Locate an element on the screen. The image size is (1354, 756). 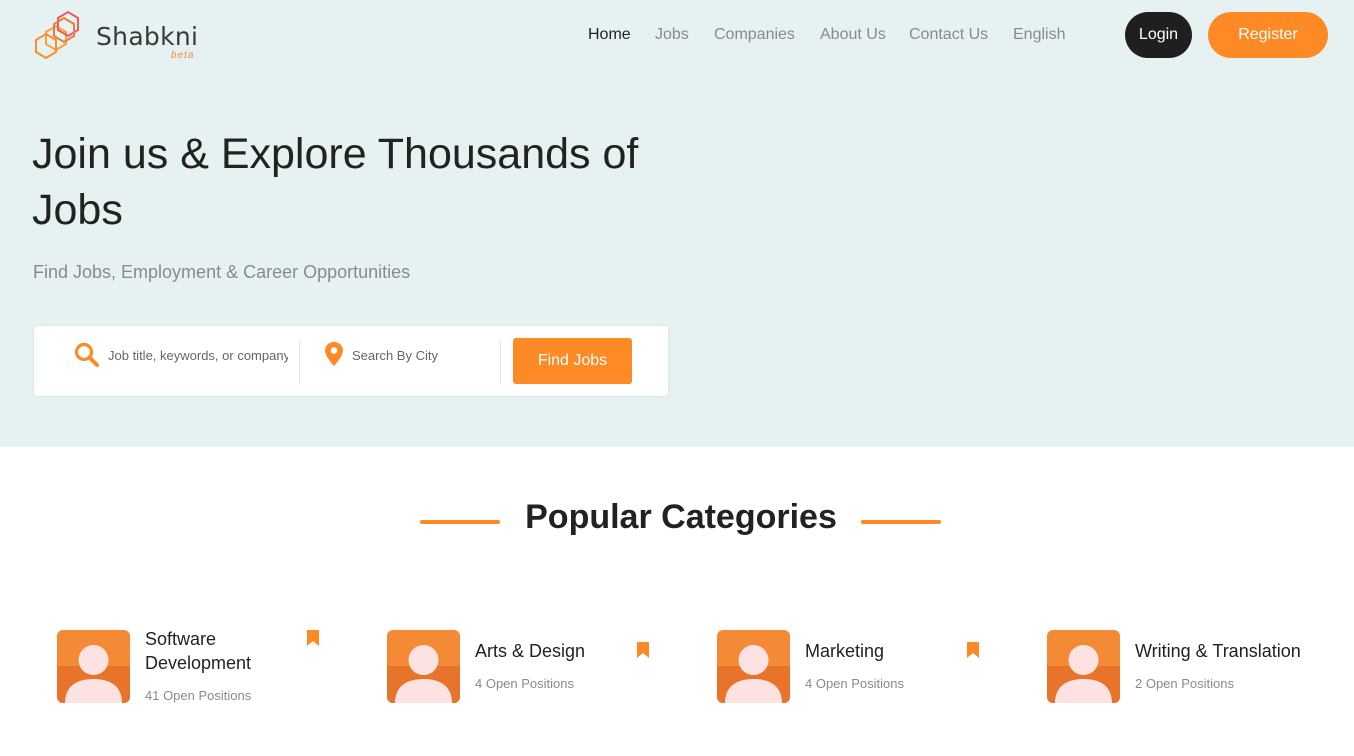
keyword-search-input is located at coordinates (198, 355).